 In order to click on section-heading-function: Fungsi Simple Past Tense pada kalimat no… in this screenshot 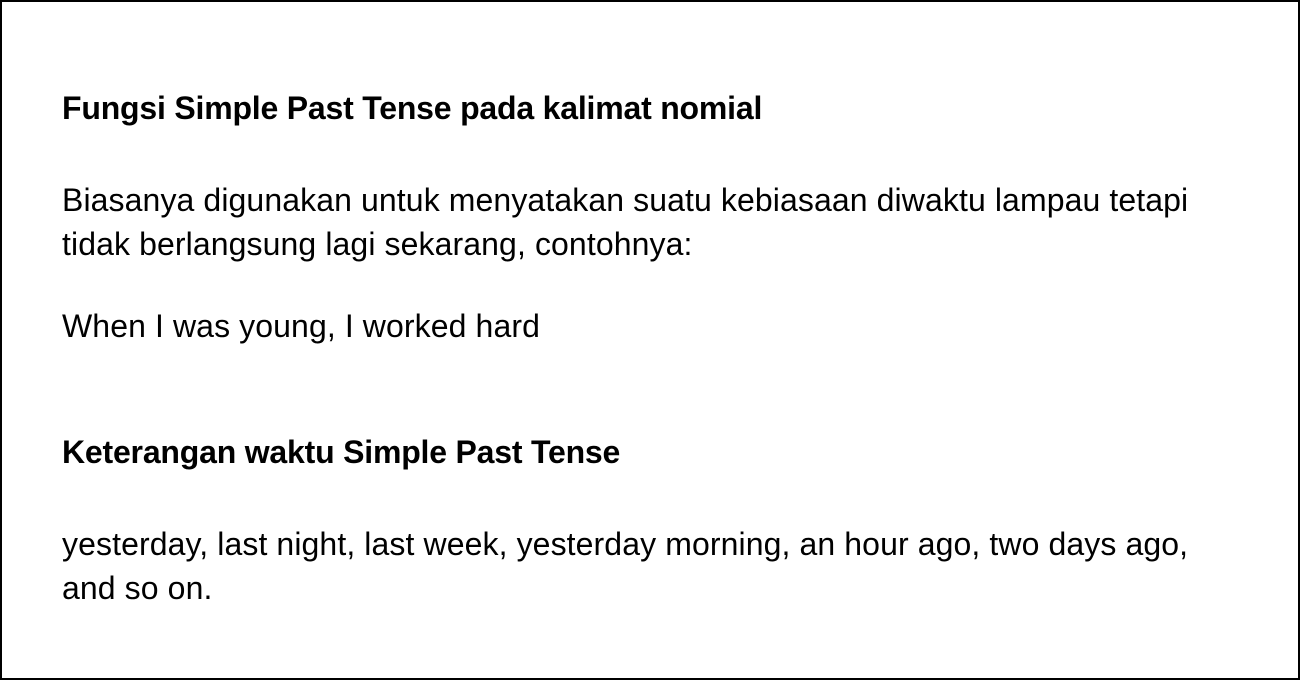, I will do `click(412, 108)`.